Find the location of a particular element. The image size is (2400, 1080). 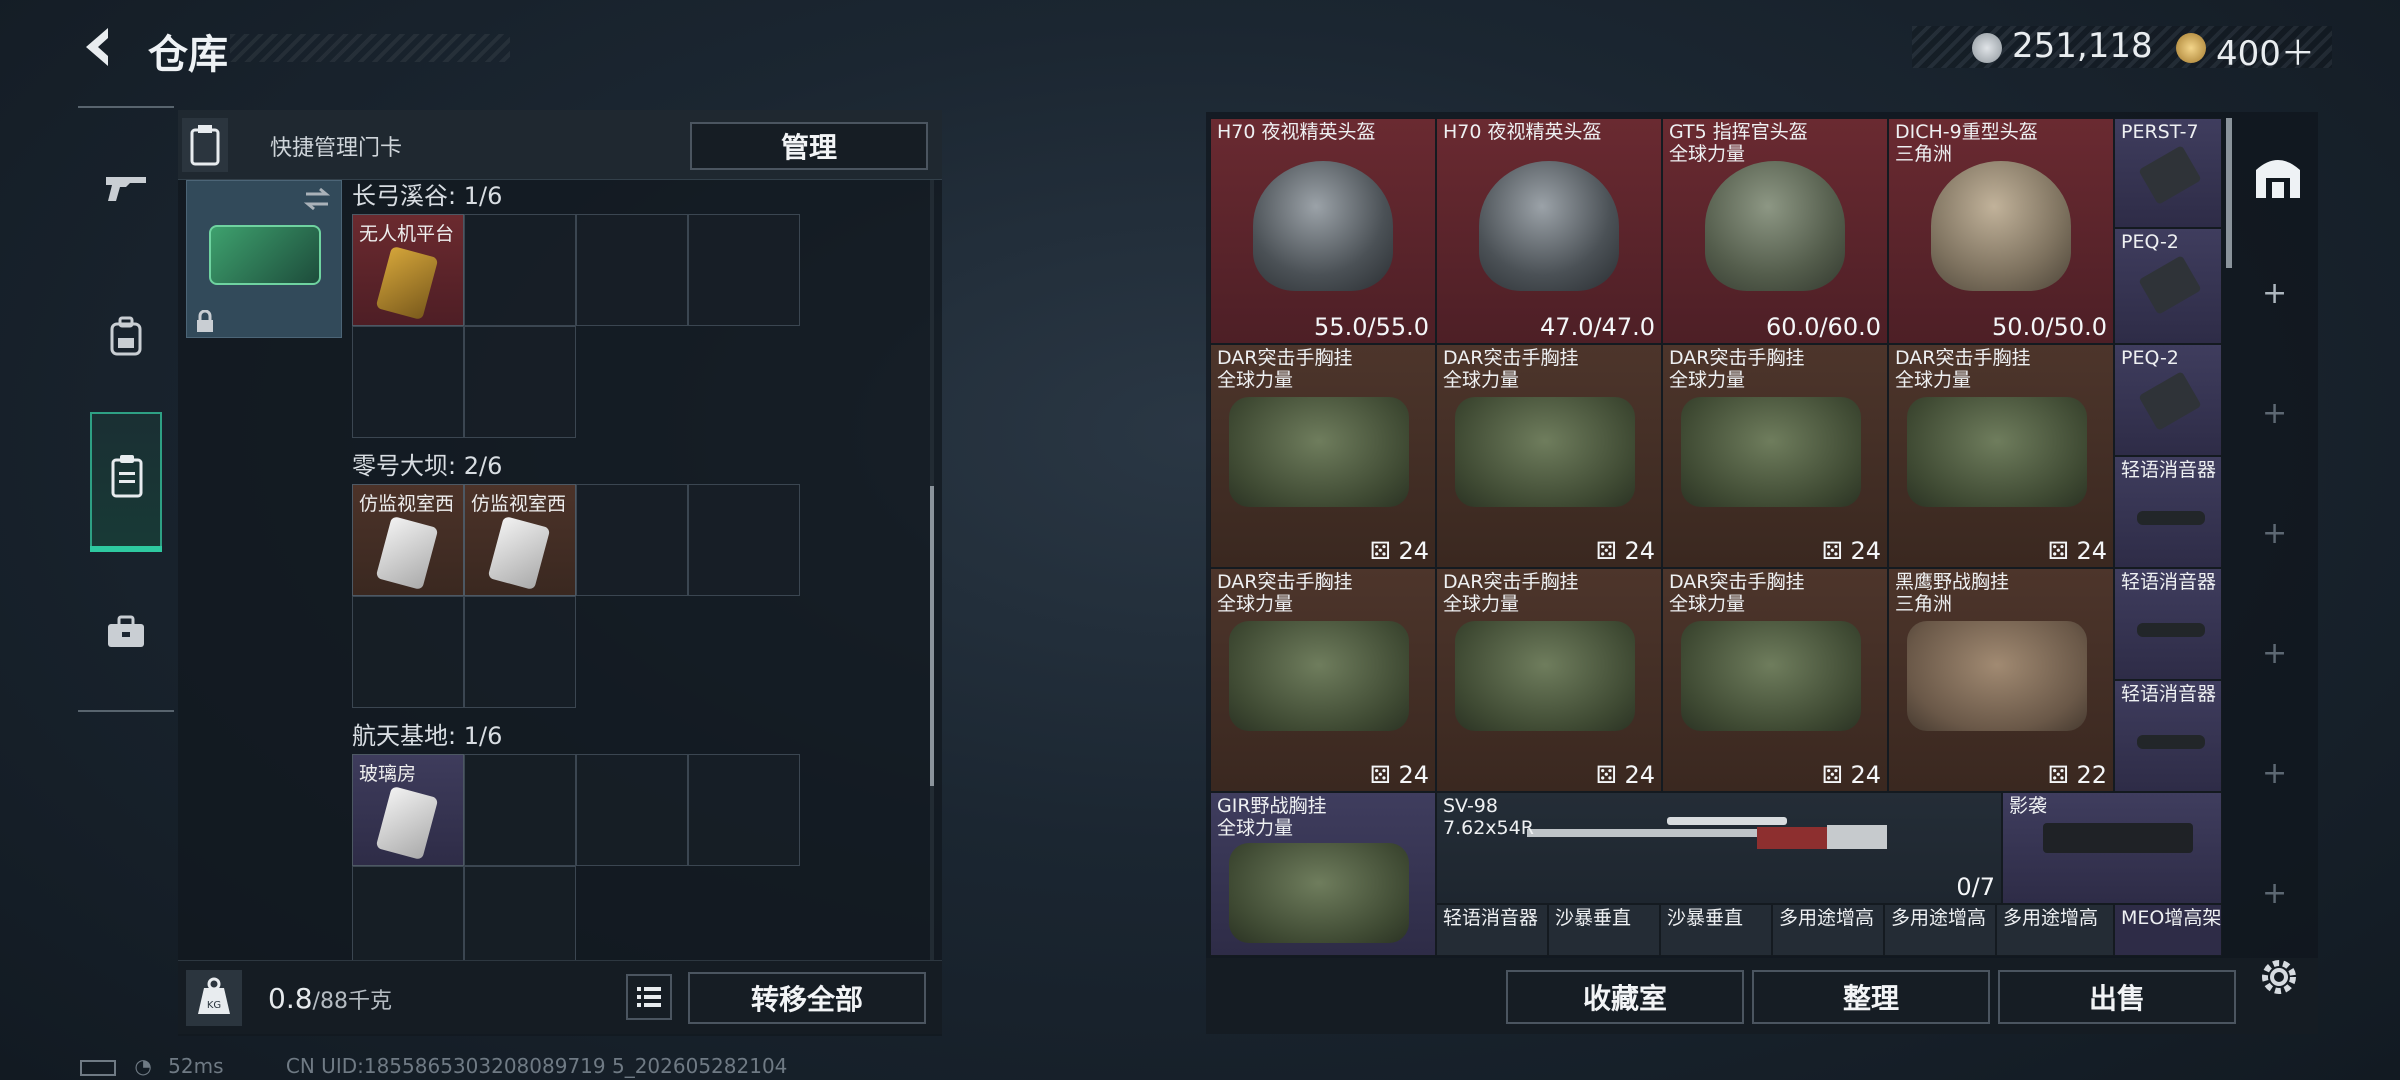

transfer-all-button: 转移全部 is located at coordinates (807, 998).